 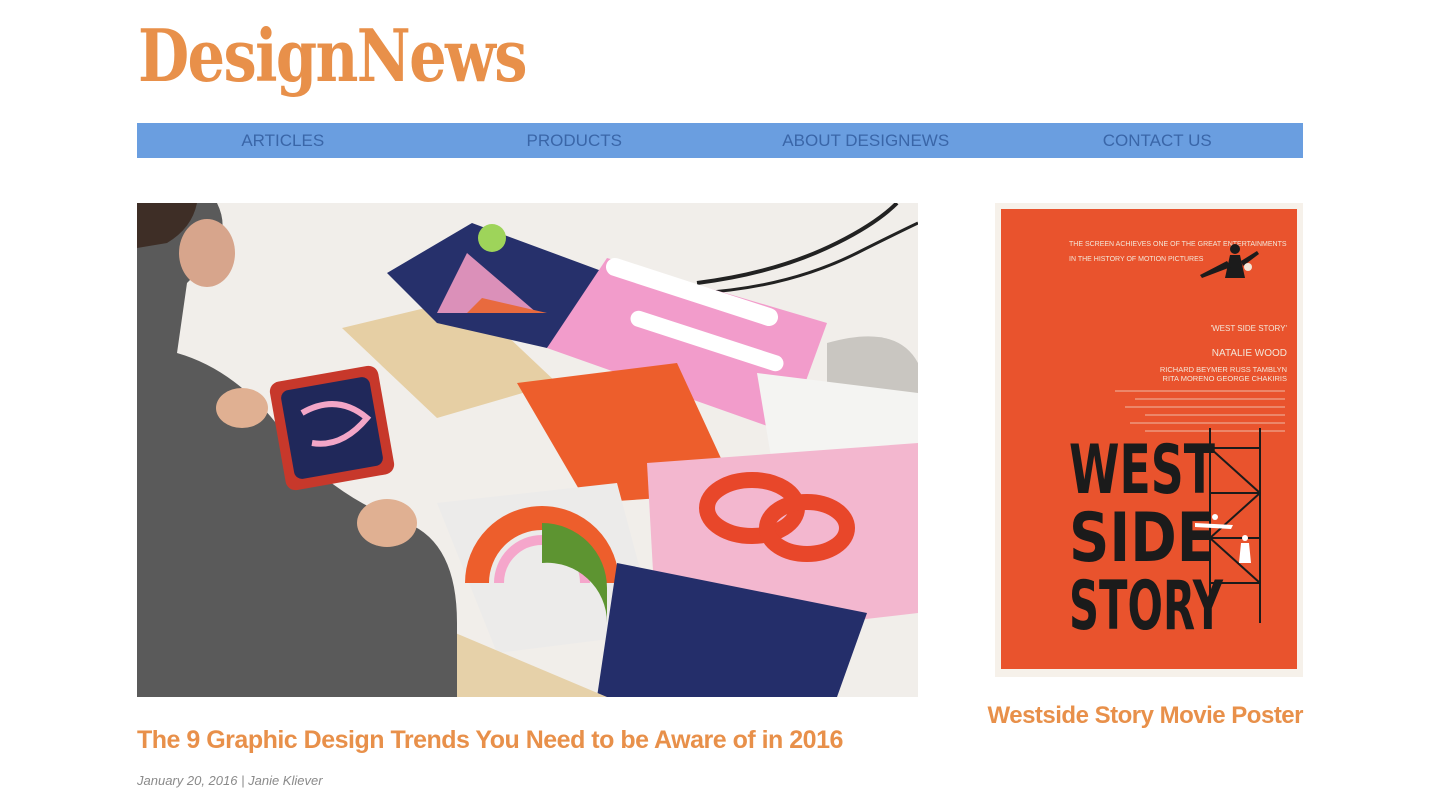 I want to click on nav-item-products: PRODUCTS, so click(x=575, y=140).